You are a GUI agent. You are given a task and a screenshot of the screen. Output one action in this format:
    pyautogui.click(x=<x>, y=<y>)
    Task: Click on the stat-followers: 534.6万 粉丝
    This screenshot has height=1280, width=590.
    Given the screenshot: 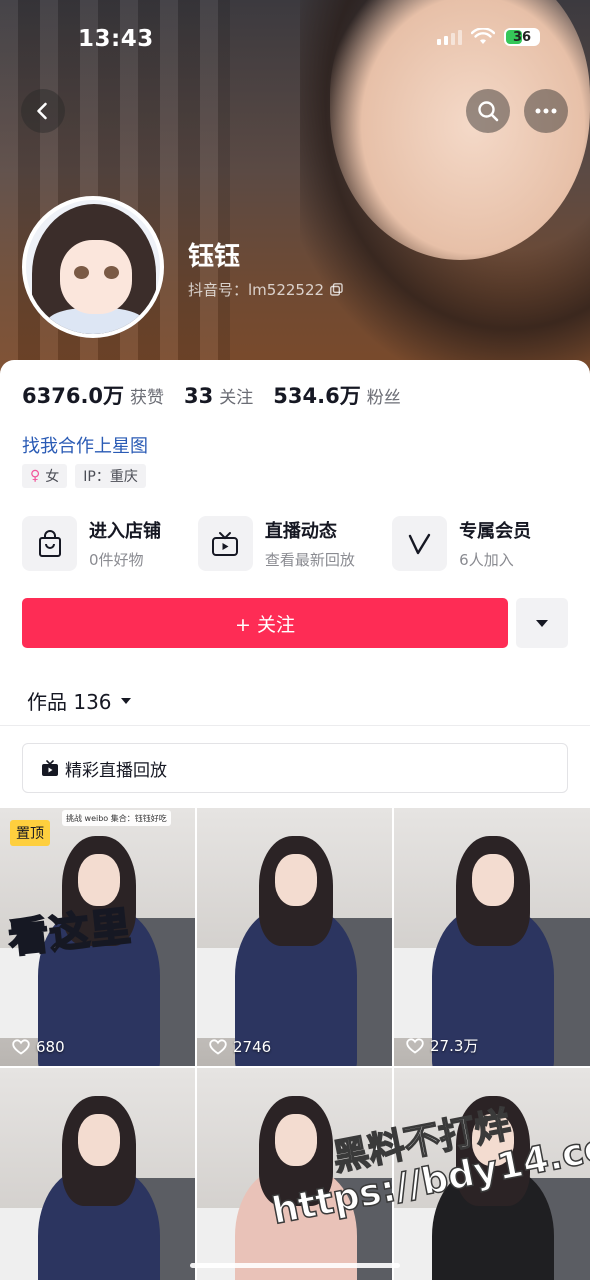 What is the action you would take?
    pyautogui.click(x=336, y=395)
    